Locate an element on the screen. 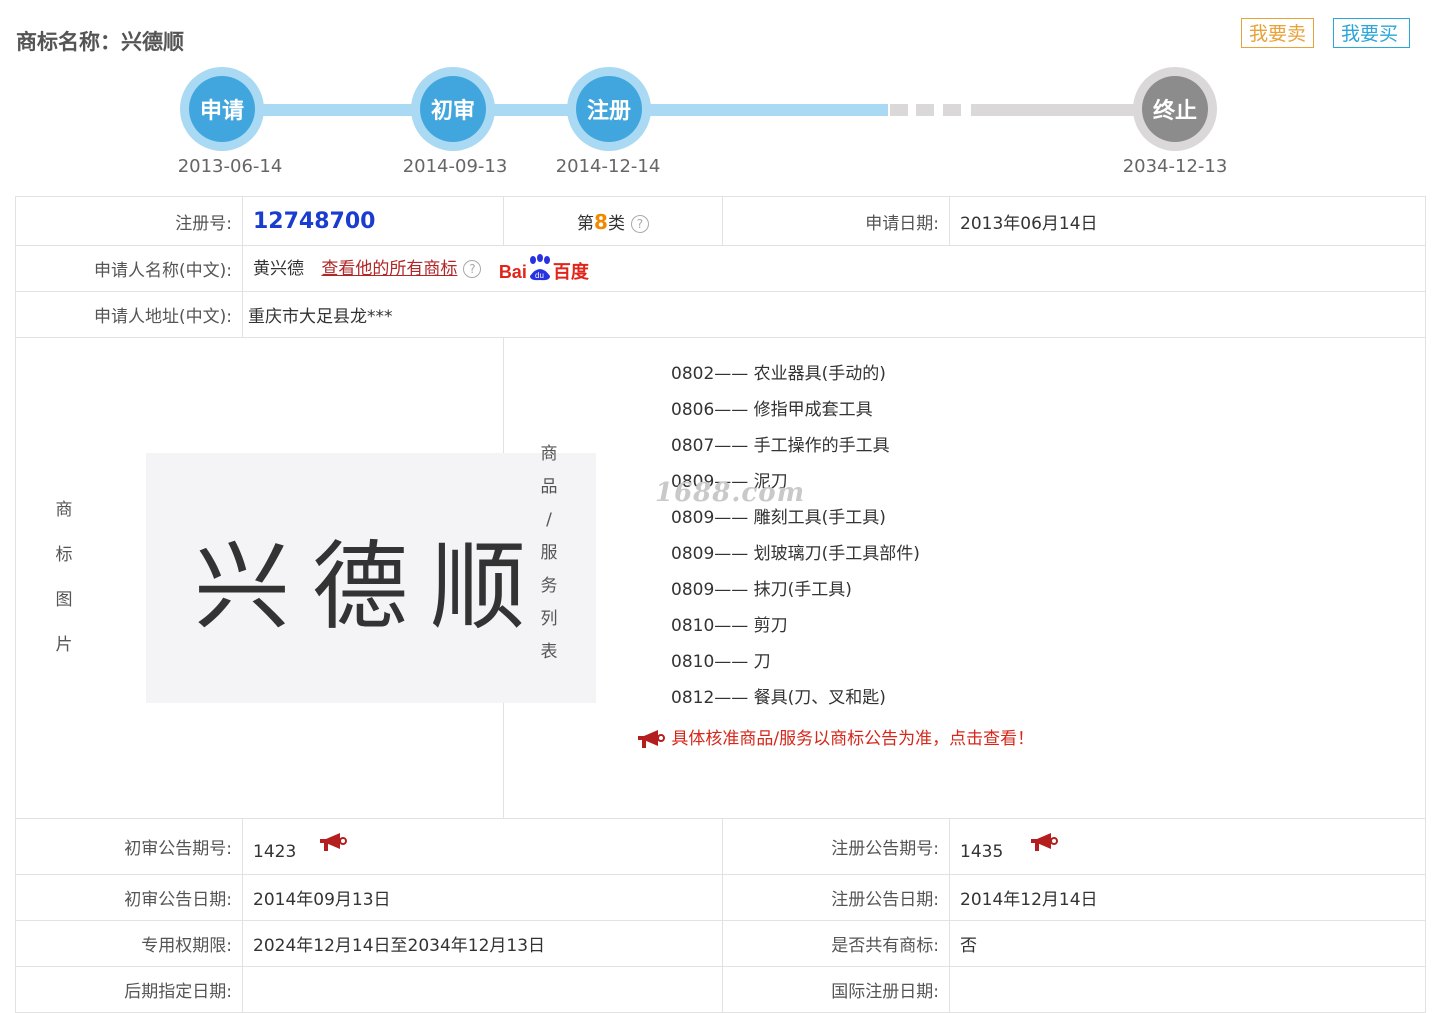 The image size is (1449, 1013). timeline-date: 2034-12-13 is located at coordinates (1175, 166).